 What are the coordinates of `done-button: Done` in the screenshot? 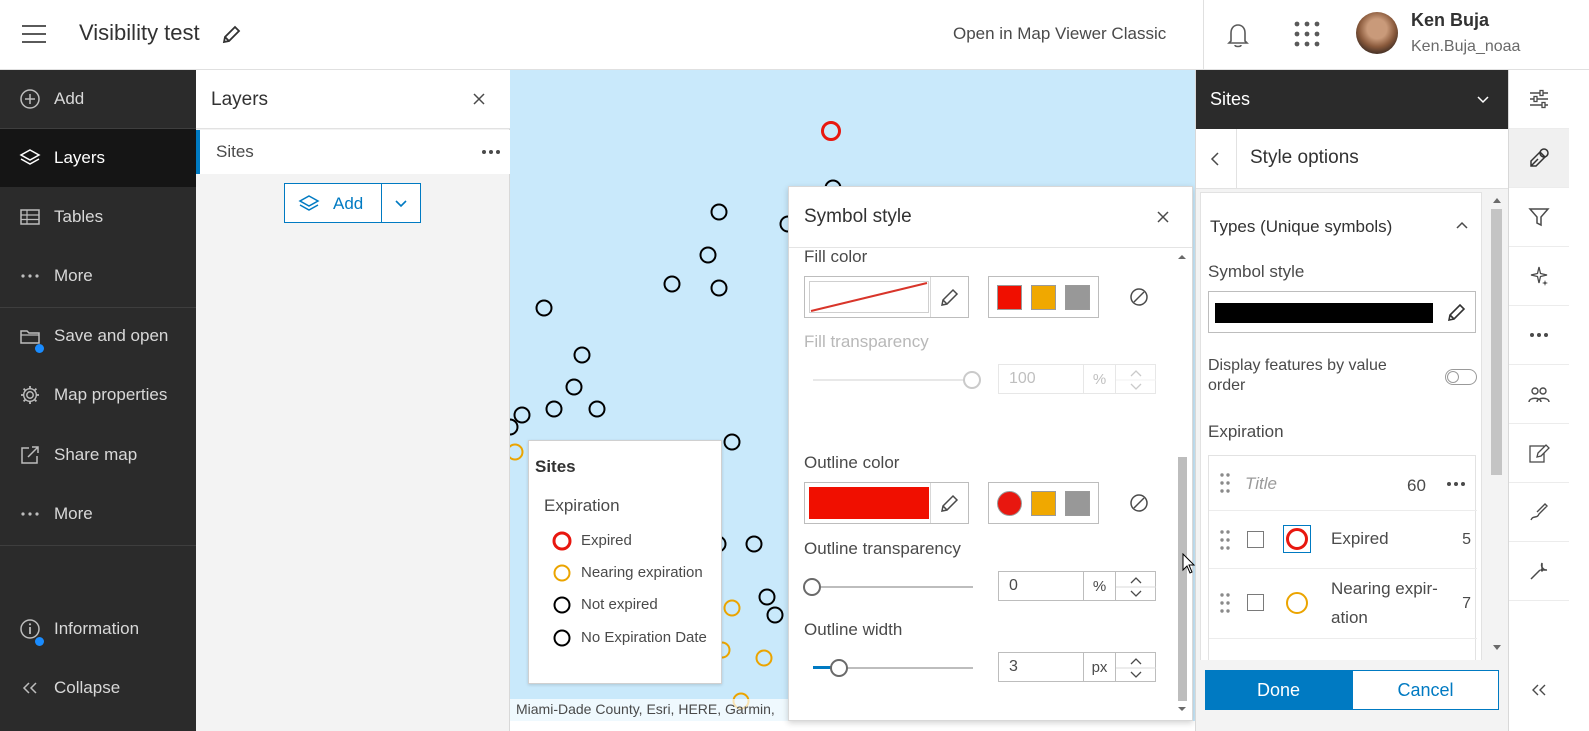 It's located at (1278, 690).